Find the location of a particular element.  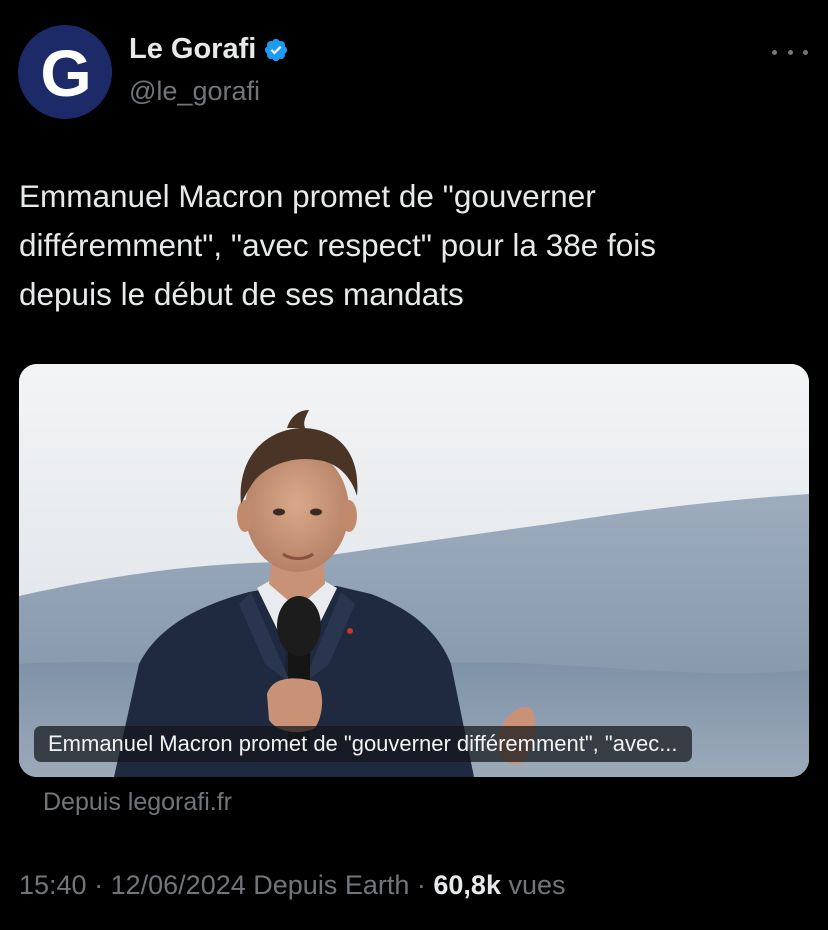

verified-badge-icon is located at coordinates (276, 49).